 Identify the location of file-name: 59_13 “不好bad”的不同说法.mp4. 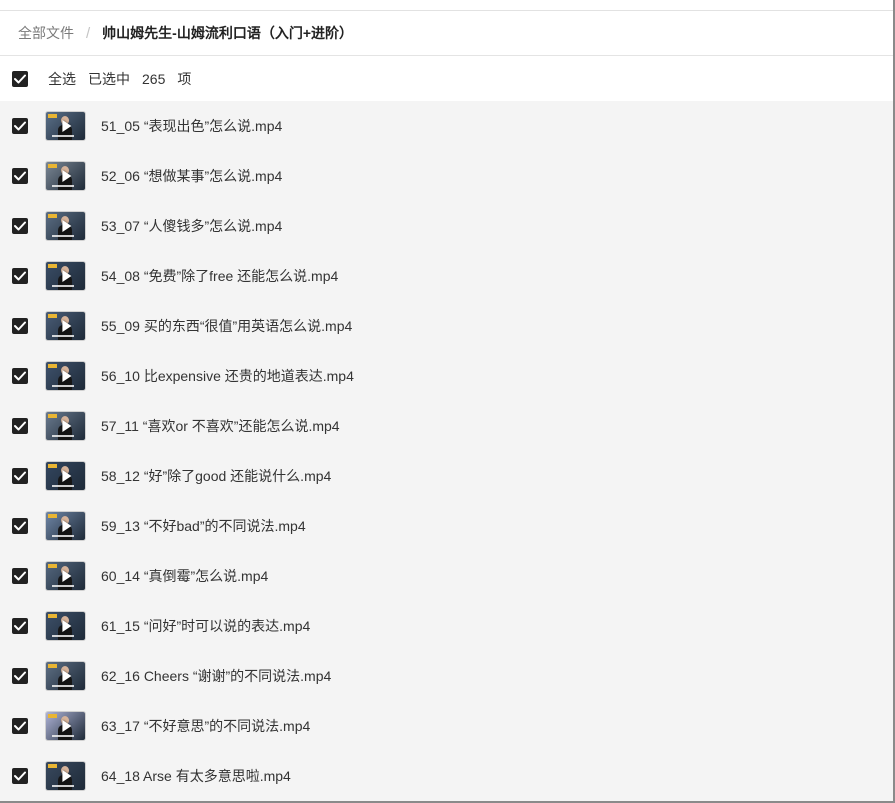
(203, 526).